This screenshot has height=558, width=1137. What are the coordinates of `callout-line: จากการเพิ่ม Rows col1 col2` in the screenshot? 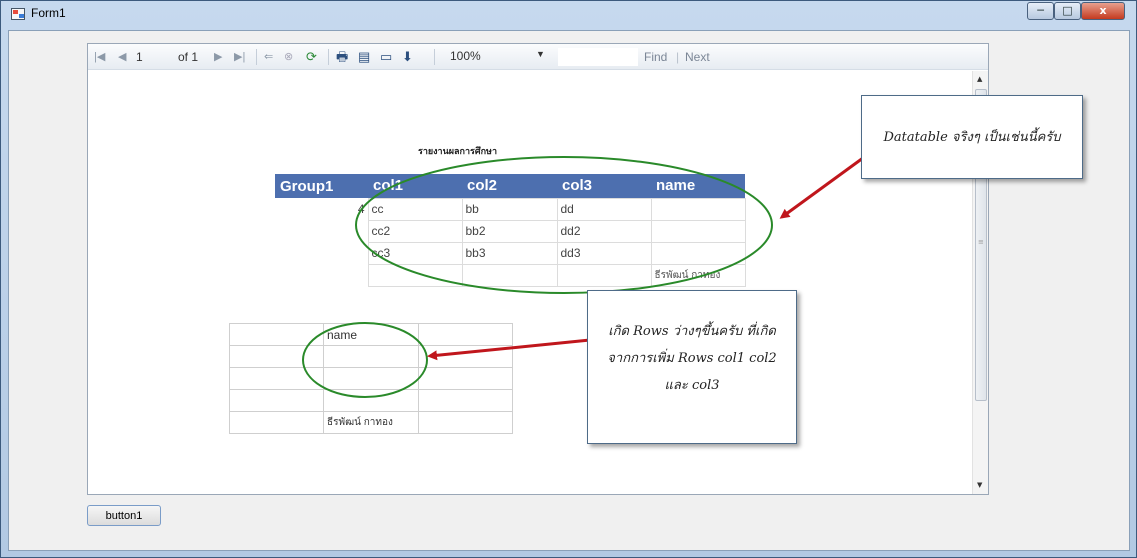 It's located at (692, 358).